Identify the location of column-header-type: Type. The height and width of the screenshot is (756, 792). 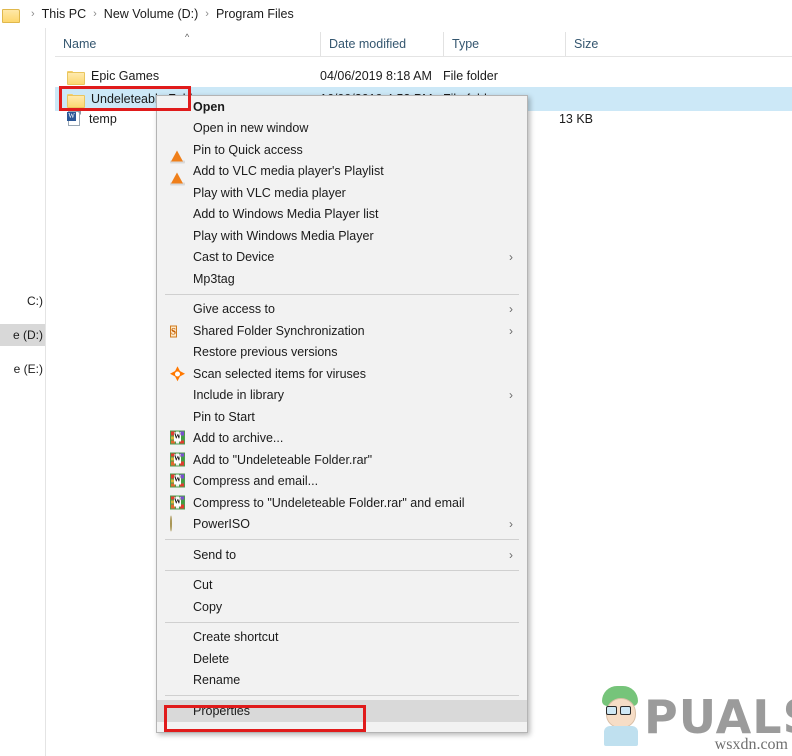
(504, 44).